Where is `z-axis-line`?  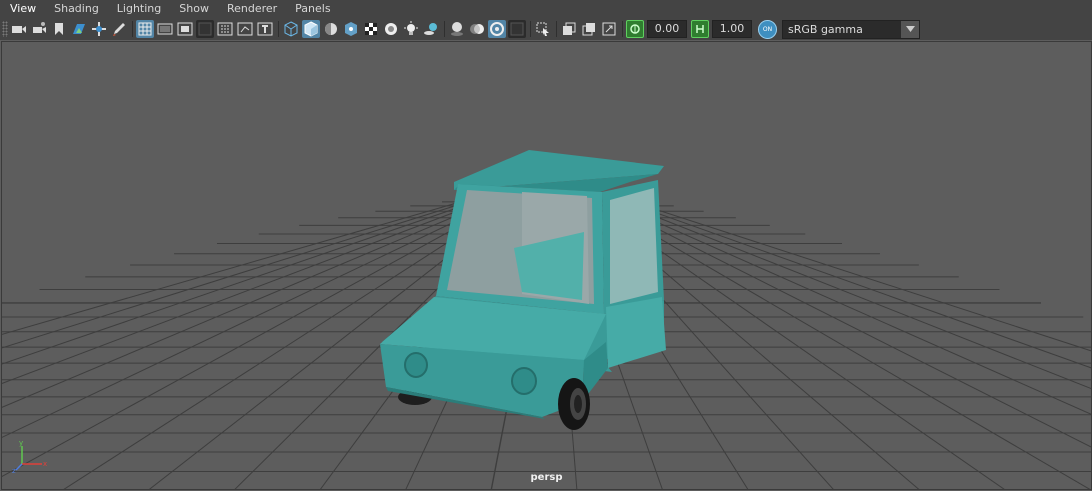
z-axis-line is located at coordinates (19, 467).